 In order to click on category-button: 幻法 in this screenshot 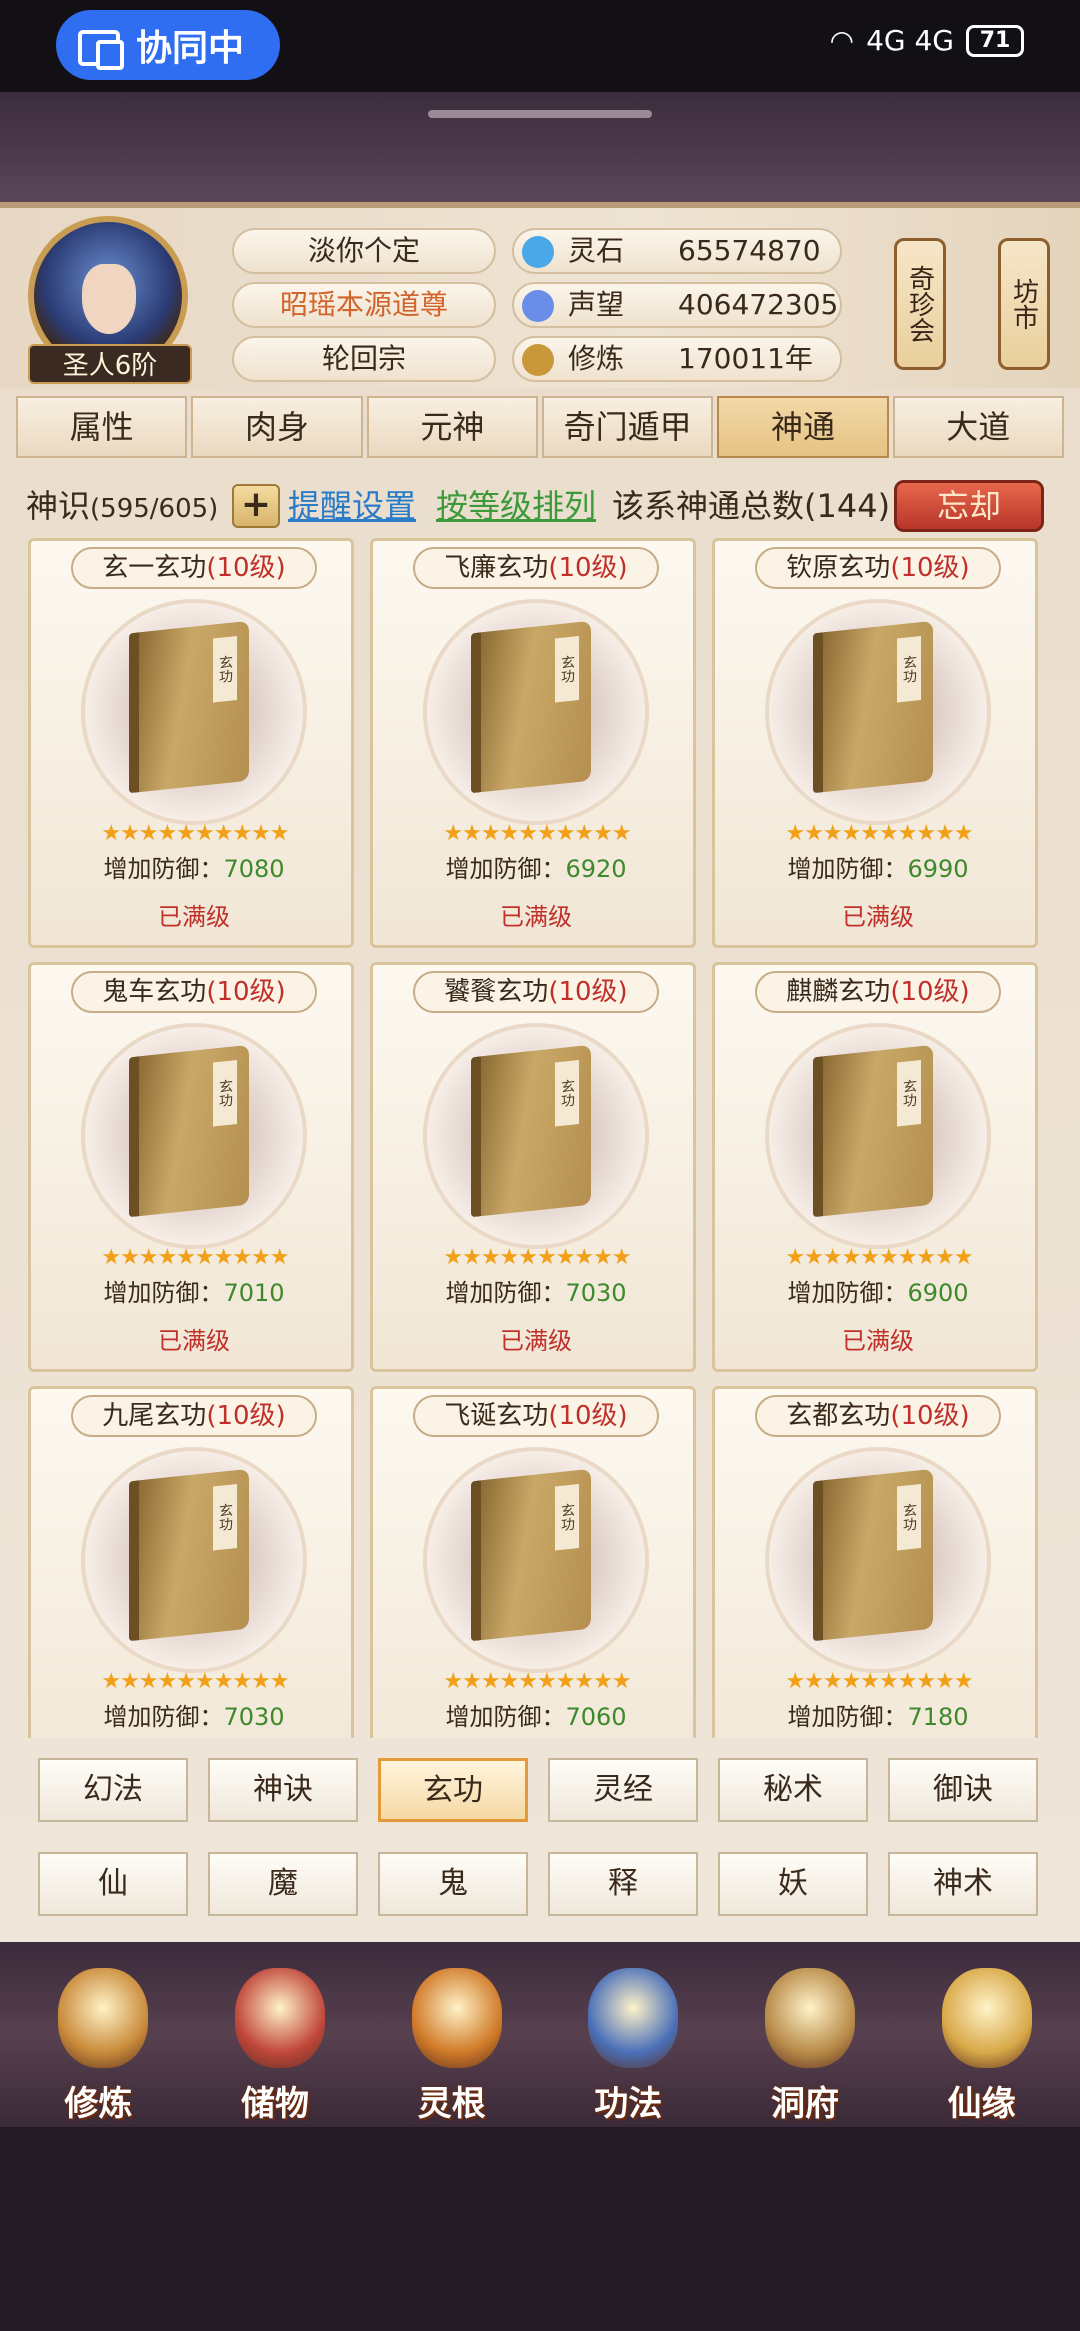, I will do `click(113, 1790)`.